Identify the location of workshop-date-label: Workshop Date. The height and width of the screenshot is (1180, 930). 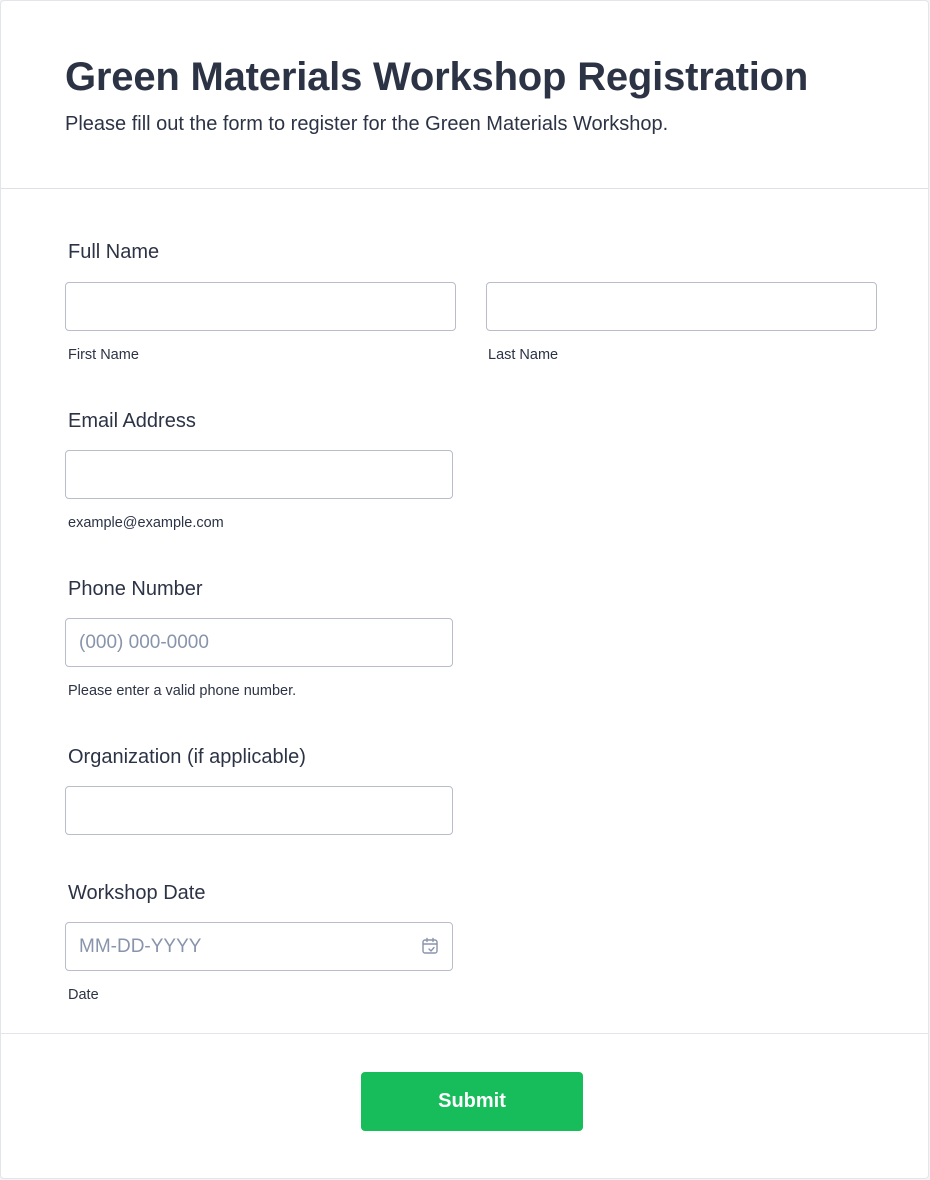
(137, 893).